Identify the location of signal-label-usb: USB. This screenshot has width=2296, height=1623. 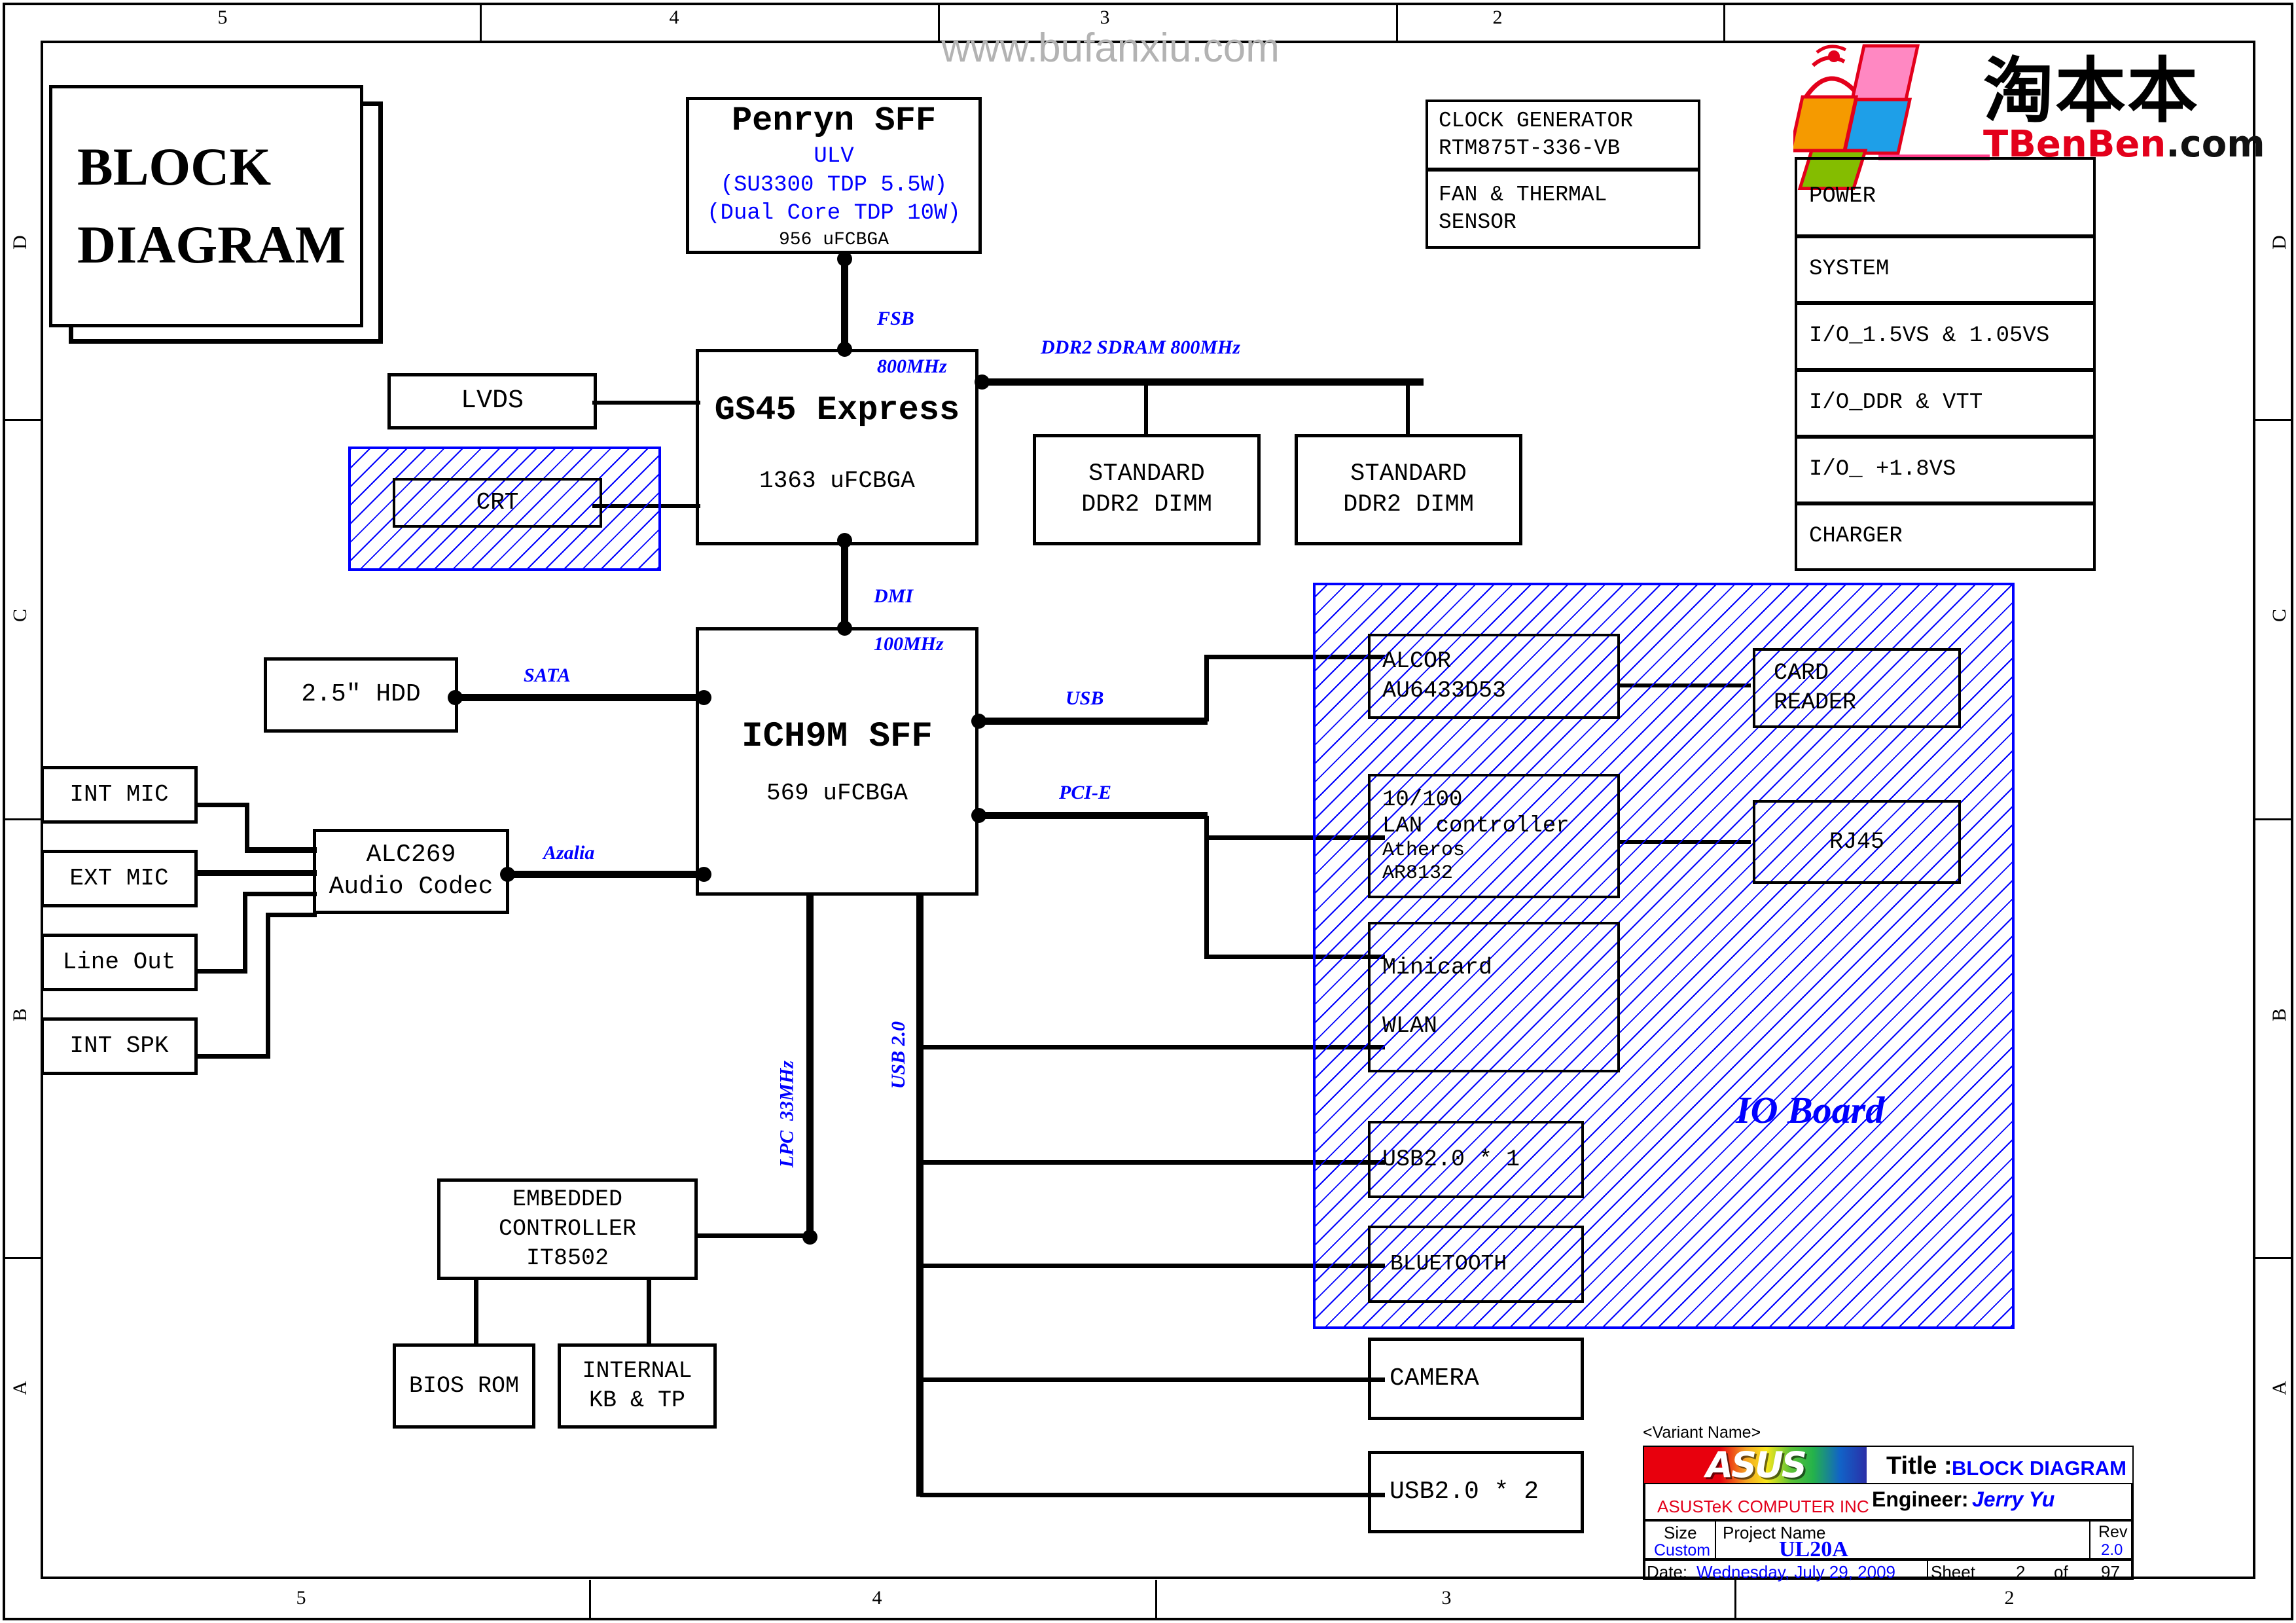
(1085, 698).